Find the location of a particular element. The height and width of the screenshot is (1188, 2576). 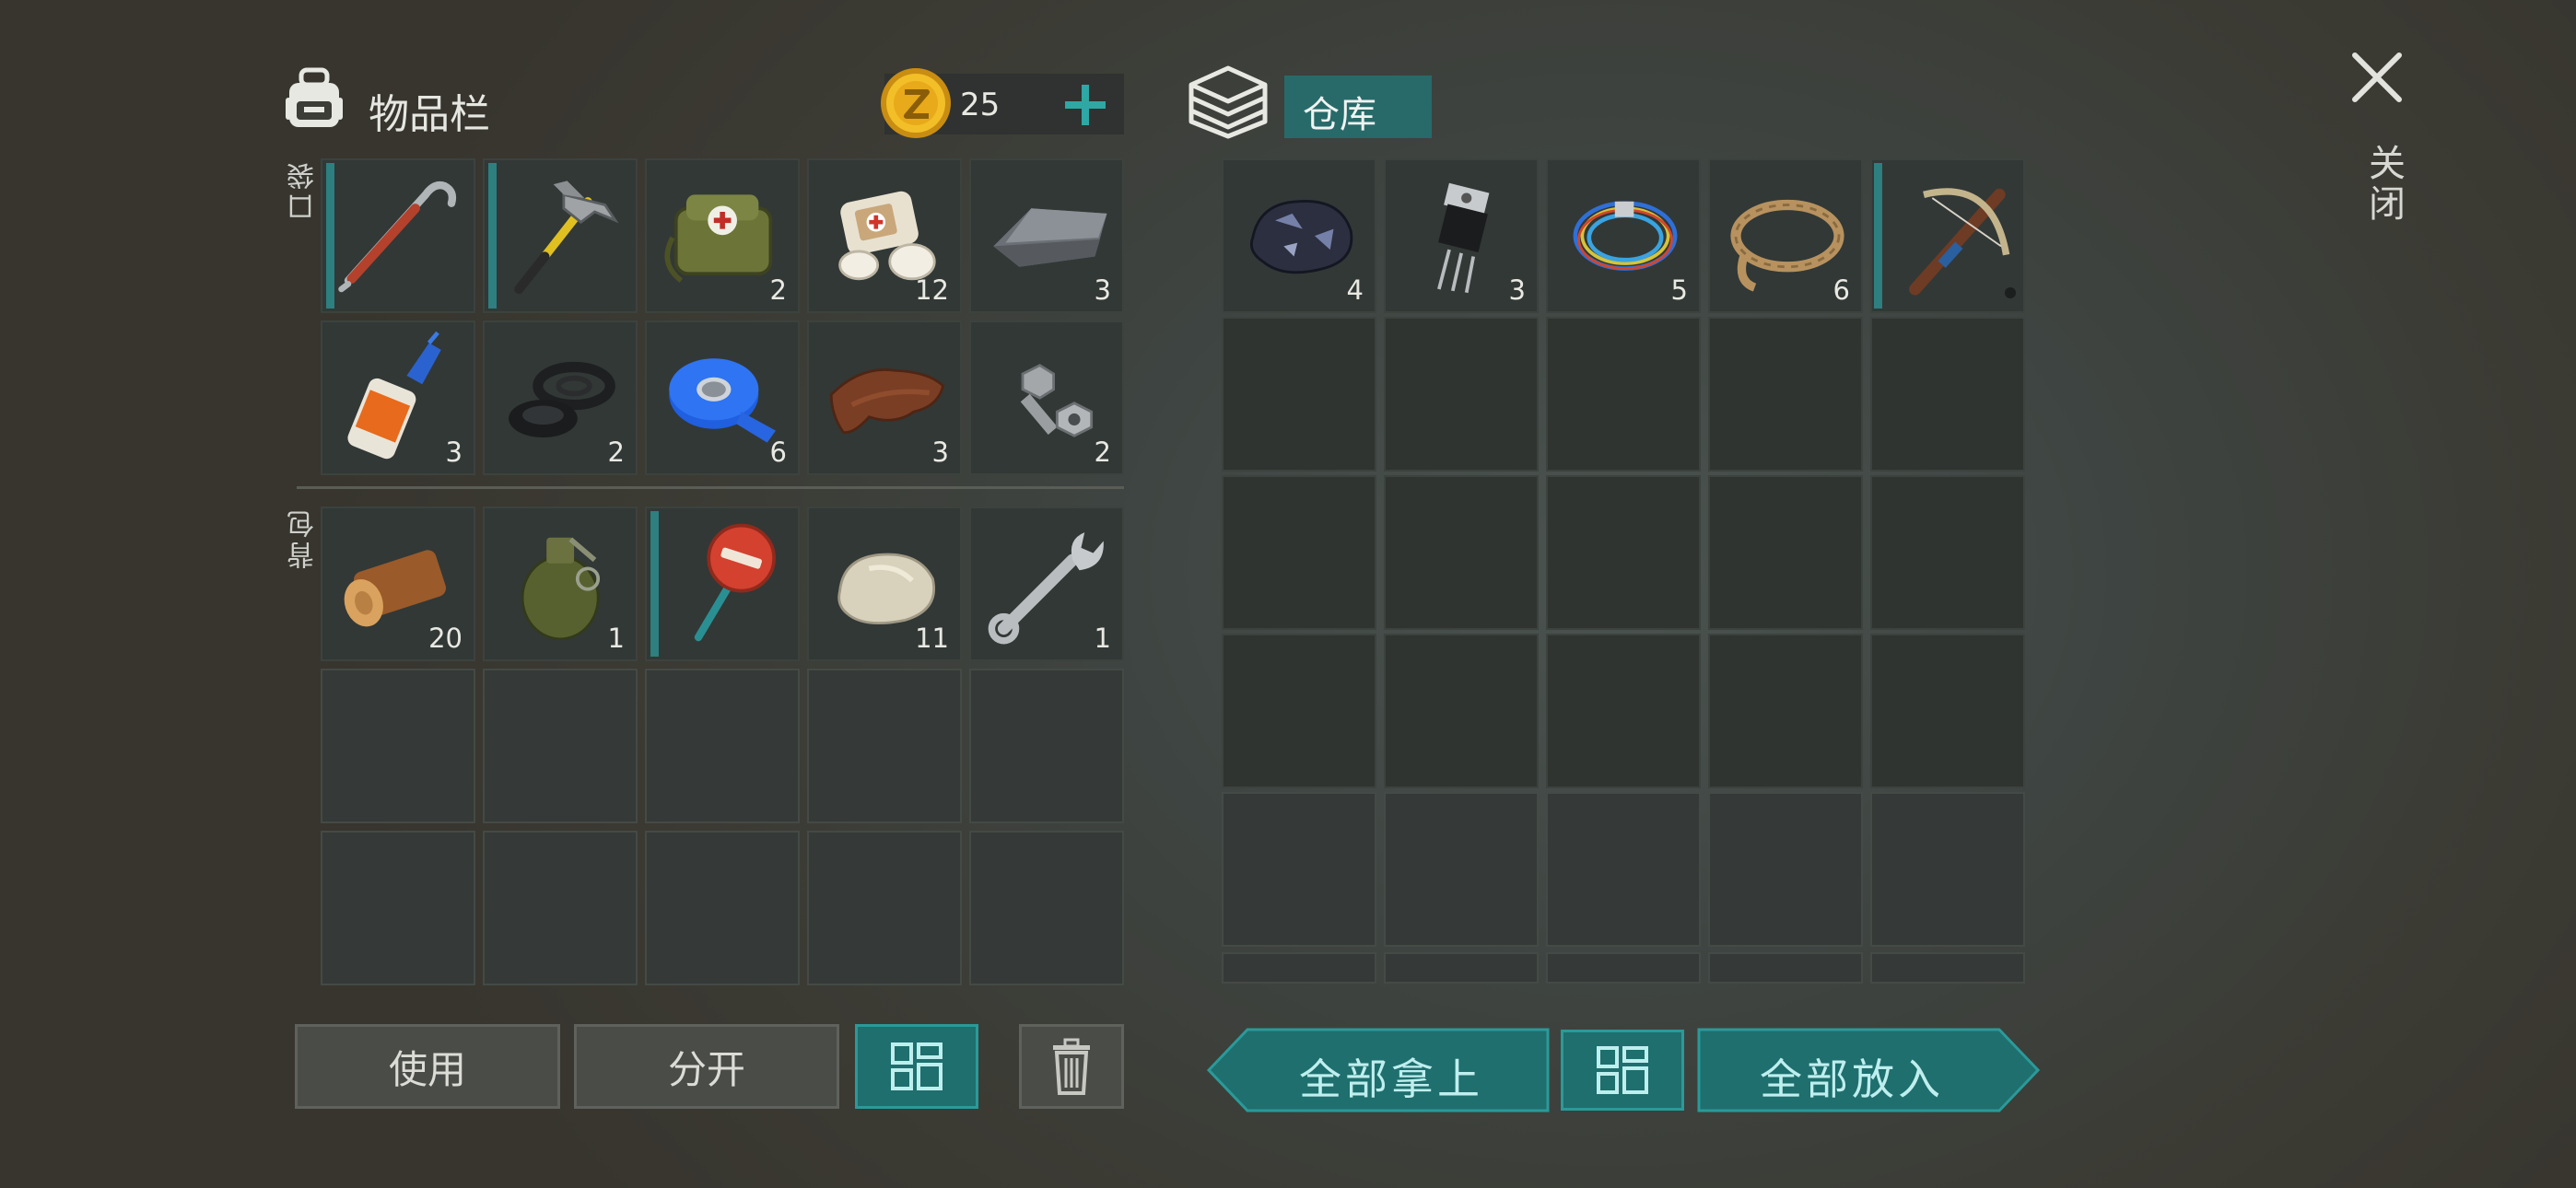

item-slot: 4 is located at coordinates (1299, 235).